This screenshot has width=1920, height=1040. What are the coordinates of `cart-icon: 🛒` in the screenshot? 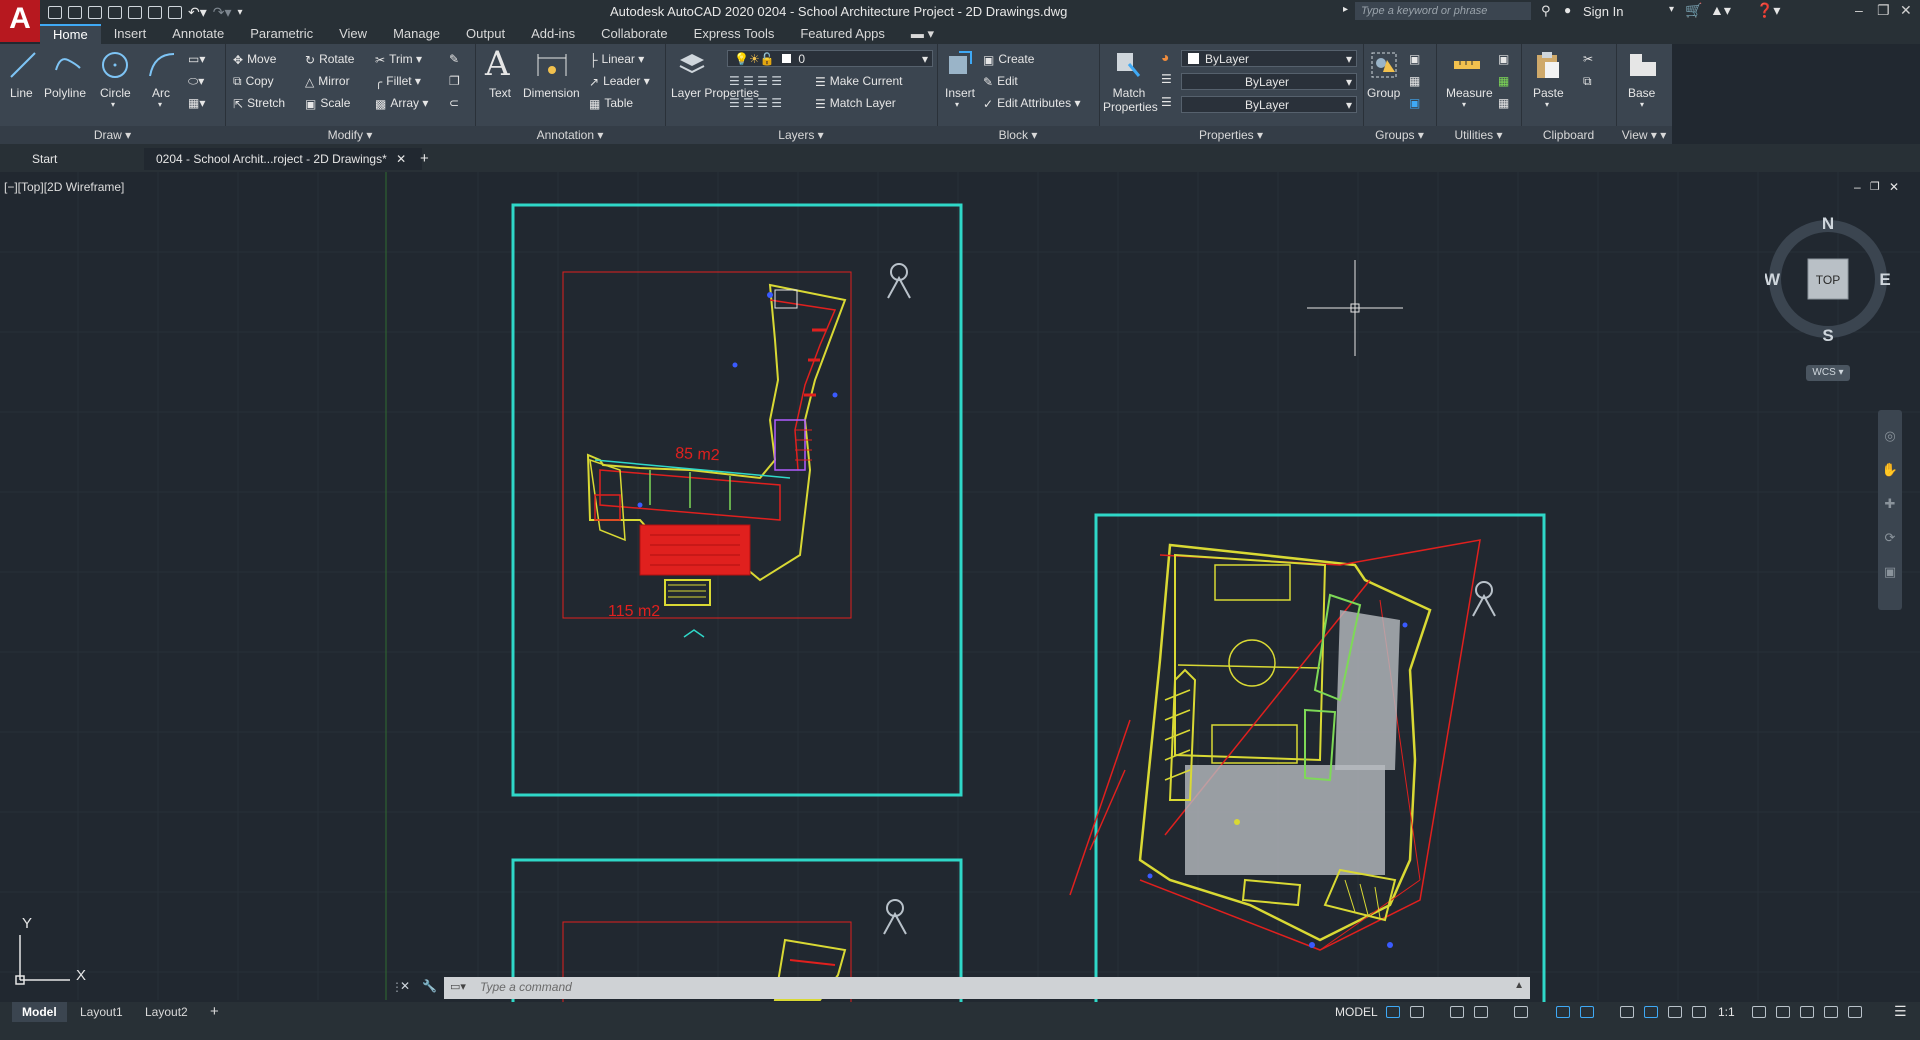 It's located at (1693, 10).